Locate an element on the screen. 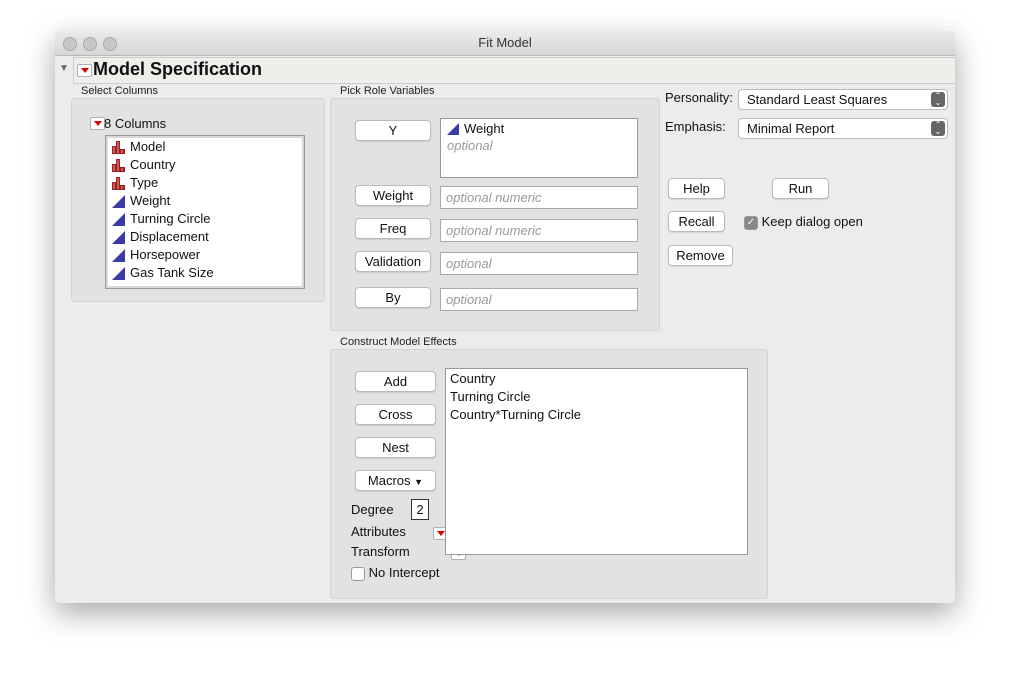 This screenshot has width=1011, height=683. freq-role-field: optional numeric is located at coordinates (539, 230).